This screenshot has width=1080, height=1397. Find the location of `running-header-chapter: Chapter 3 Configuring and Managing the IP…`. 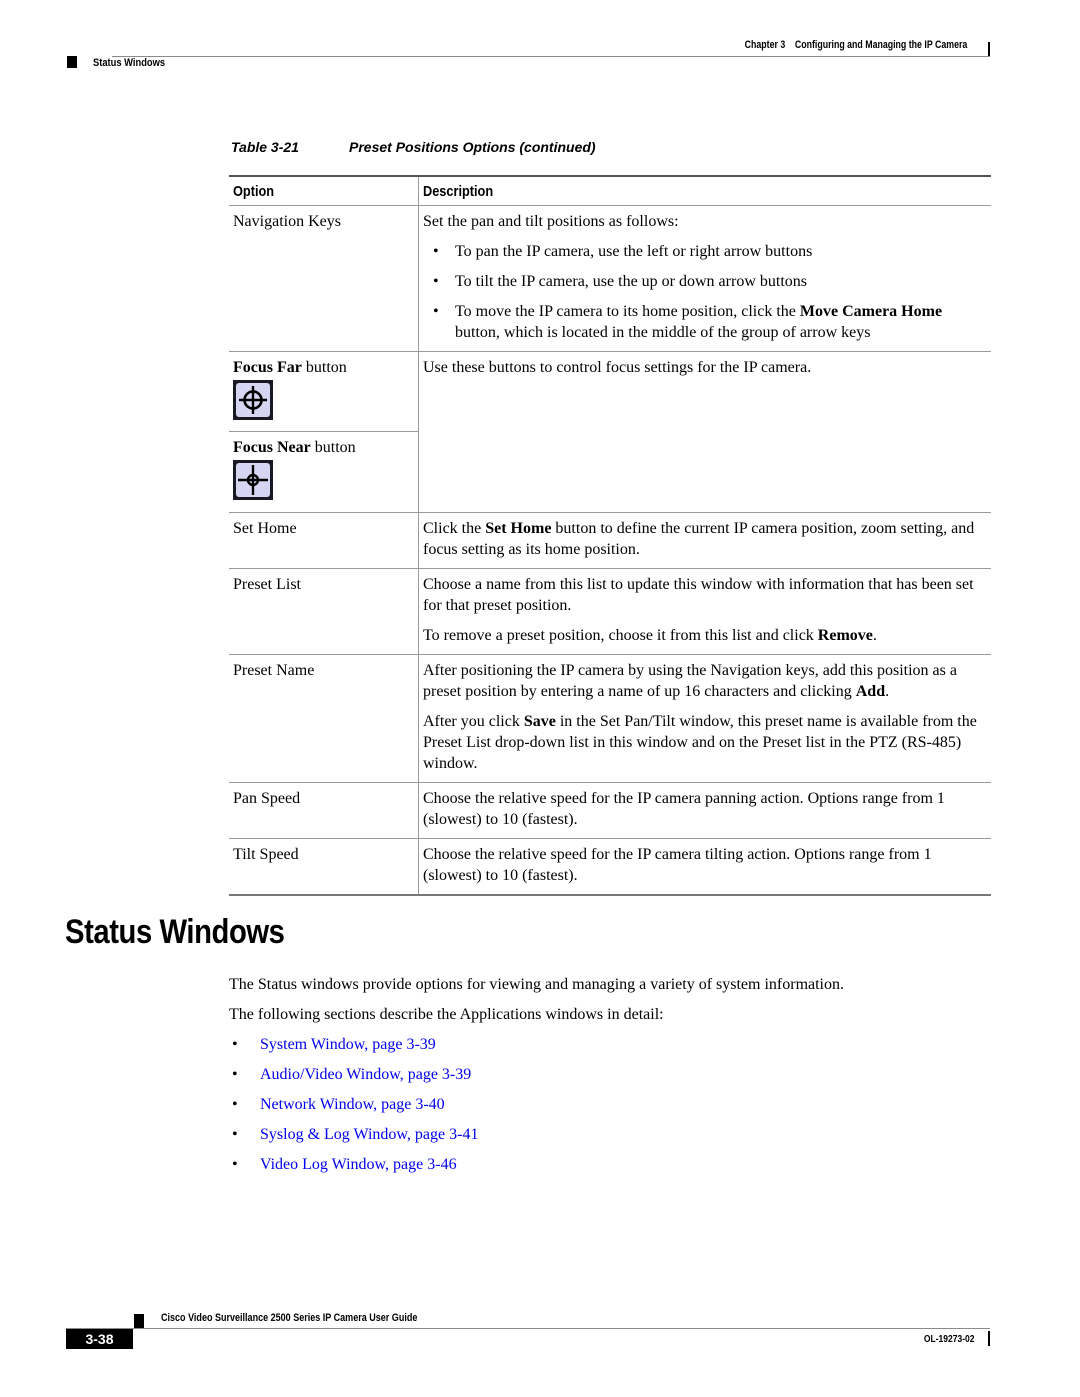

running-header-chapter: Chapter 3 Configuring and Managing the IP… is located at coordinates (855, 45).